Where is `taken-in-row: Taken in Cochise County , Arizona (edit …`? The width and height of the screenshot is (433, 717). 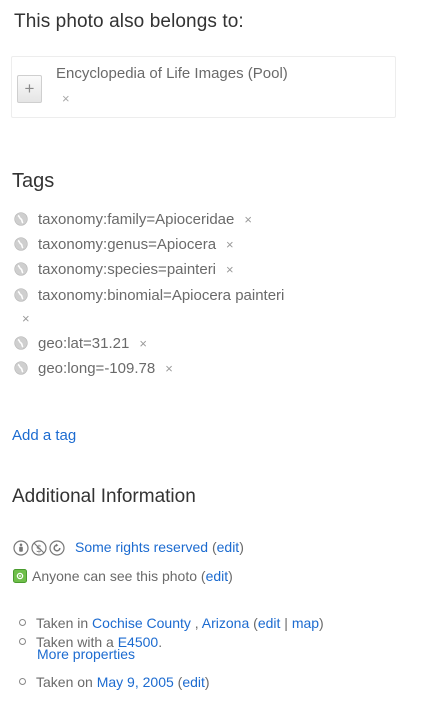
taken-in-row: Taken in Cochise County , Arizona (edit … is located at coordinates (171, 623).